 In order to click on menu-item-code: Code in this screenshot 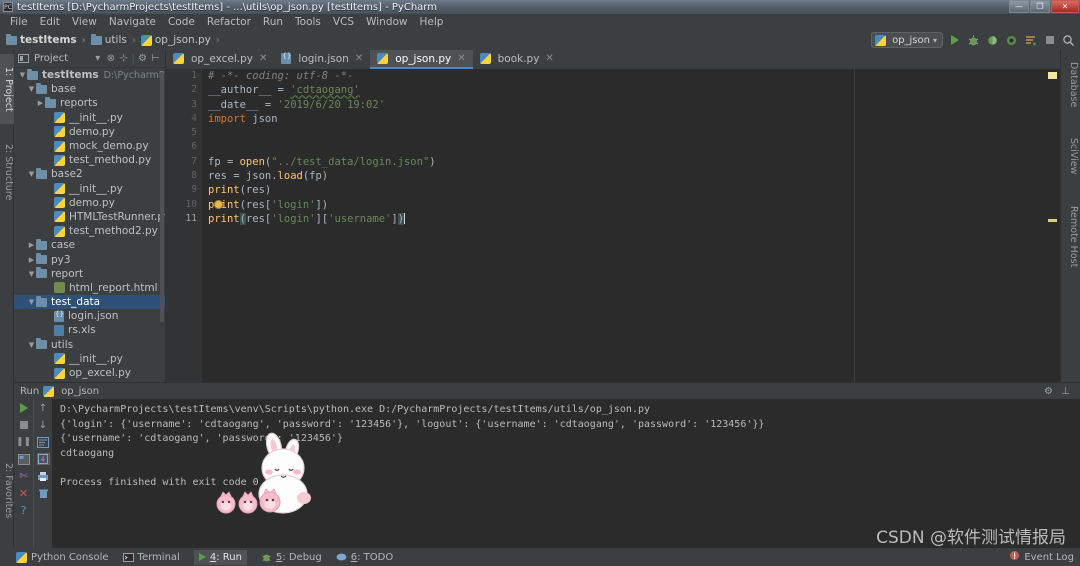, I will do `click(181, 22)`.